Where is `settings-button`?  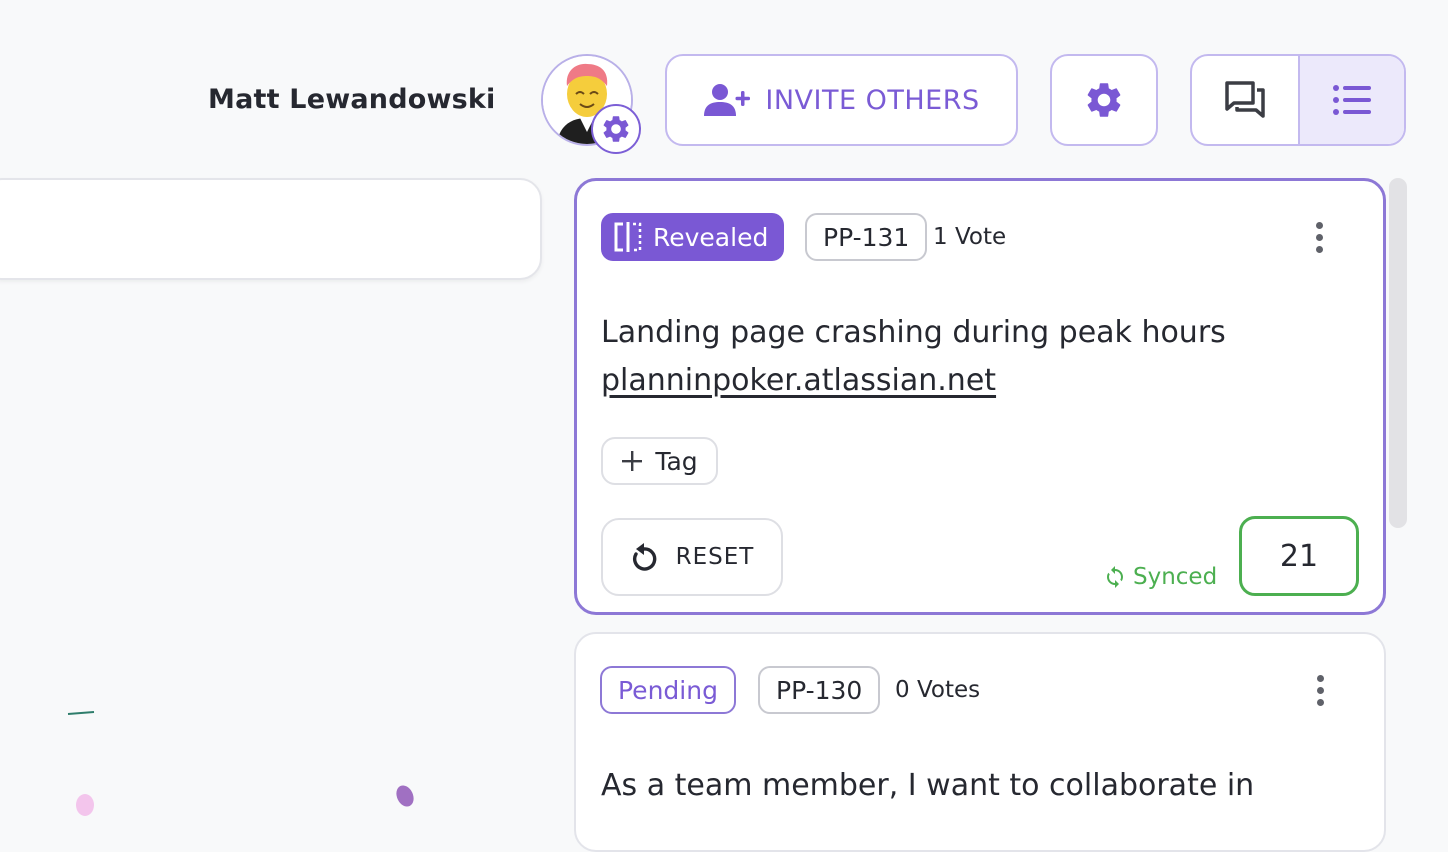 settings-button is located at coordinates (1104, 100).